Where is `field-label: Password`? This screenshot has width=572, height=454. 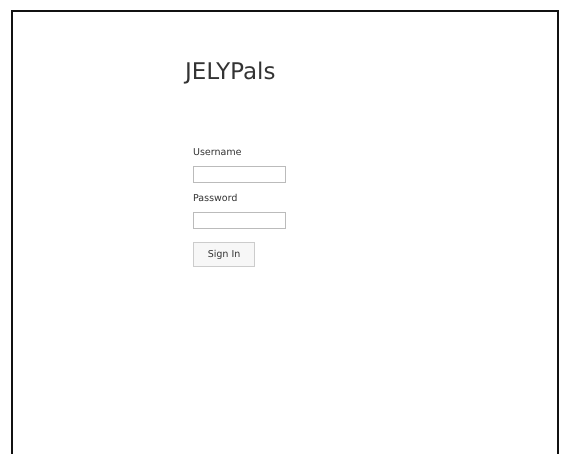 field-label: Password is located at coordinates (215, 199).